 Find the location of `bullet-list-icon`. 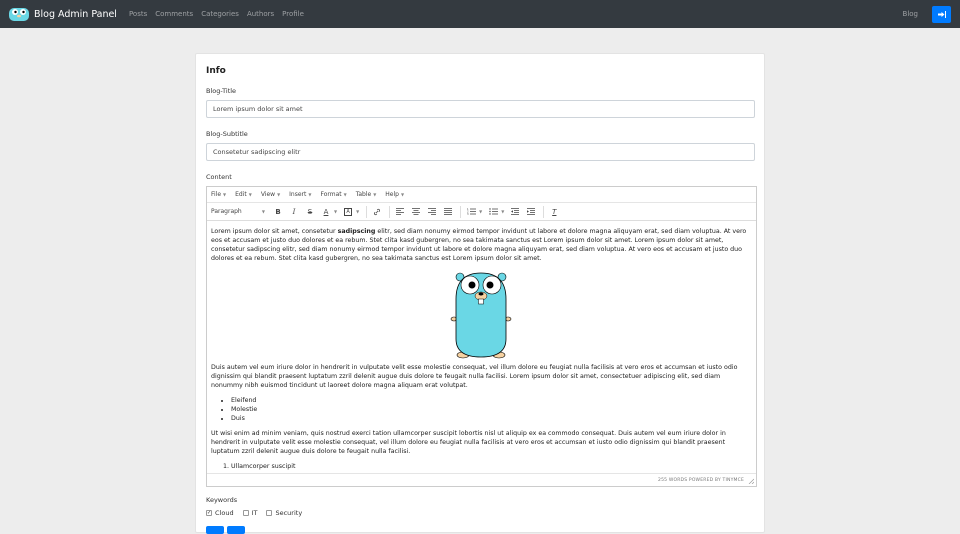

bullet-list-icon is located at coordinates (493, 211).